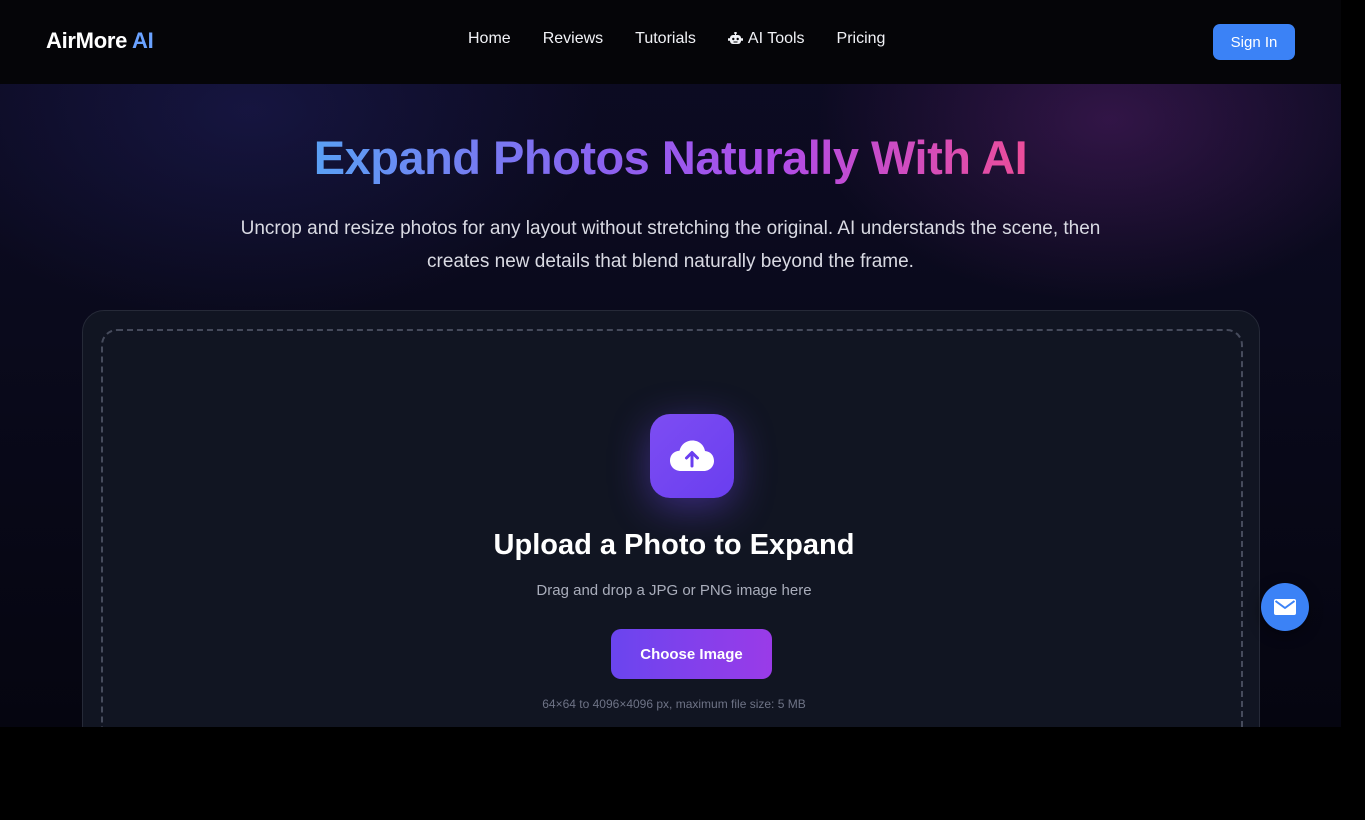 The height and width of the screenshot is (820, 1365). What do you see at coordinates (674, 590) in the screenshot?
I see `upload-hint: Drag and drop a JPG or PNG image here` at bounding box center [674, 590].